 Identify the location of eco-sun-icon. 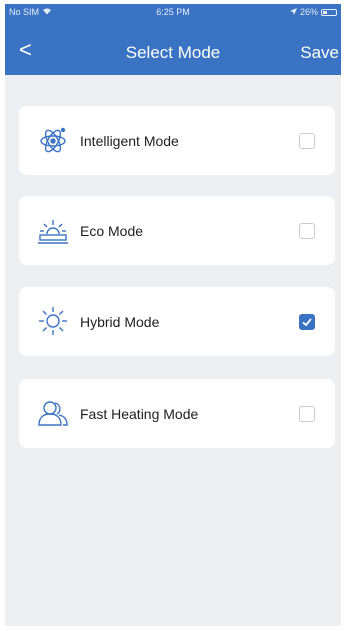
(53, 230).